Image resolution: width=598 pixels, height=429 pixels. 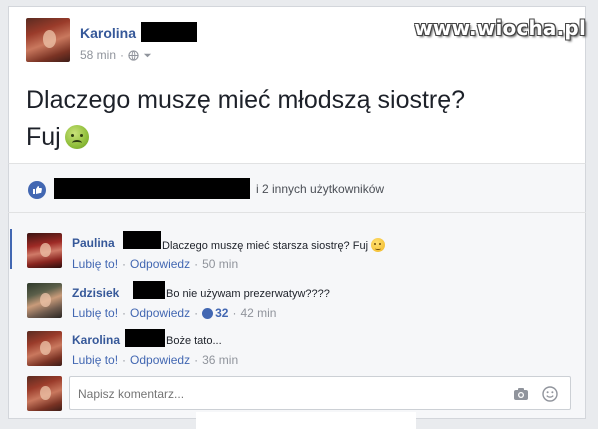 I want to click on nauseated-face-icon, so click(x=76, y=137).